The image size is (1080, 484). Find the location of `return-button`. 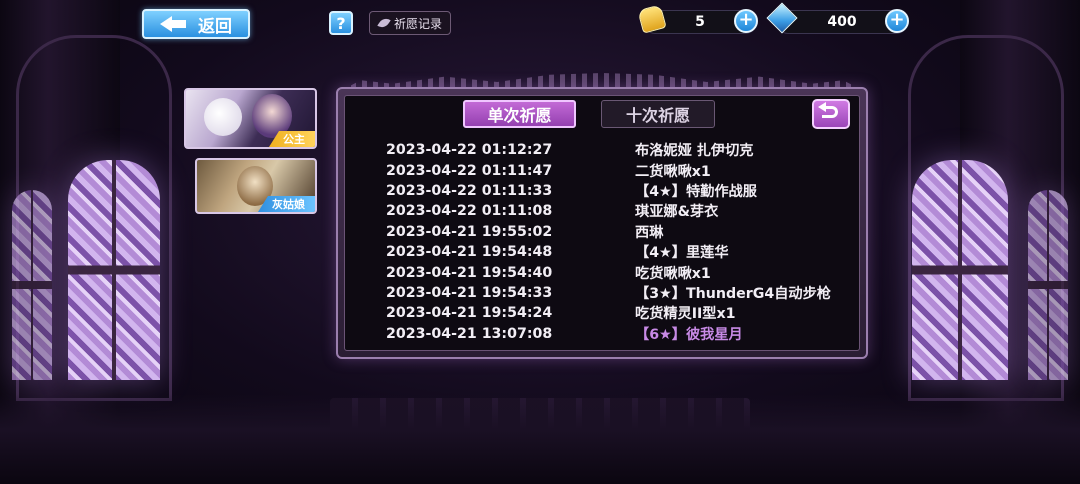

return-button is located at coordinates (831, 114).